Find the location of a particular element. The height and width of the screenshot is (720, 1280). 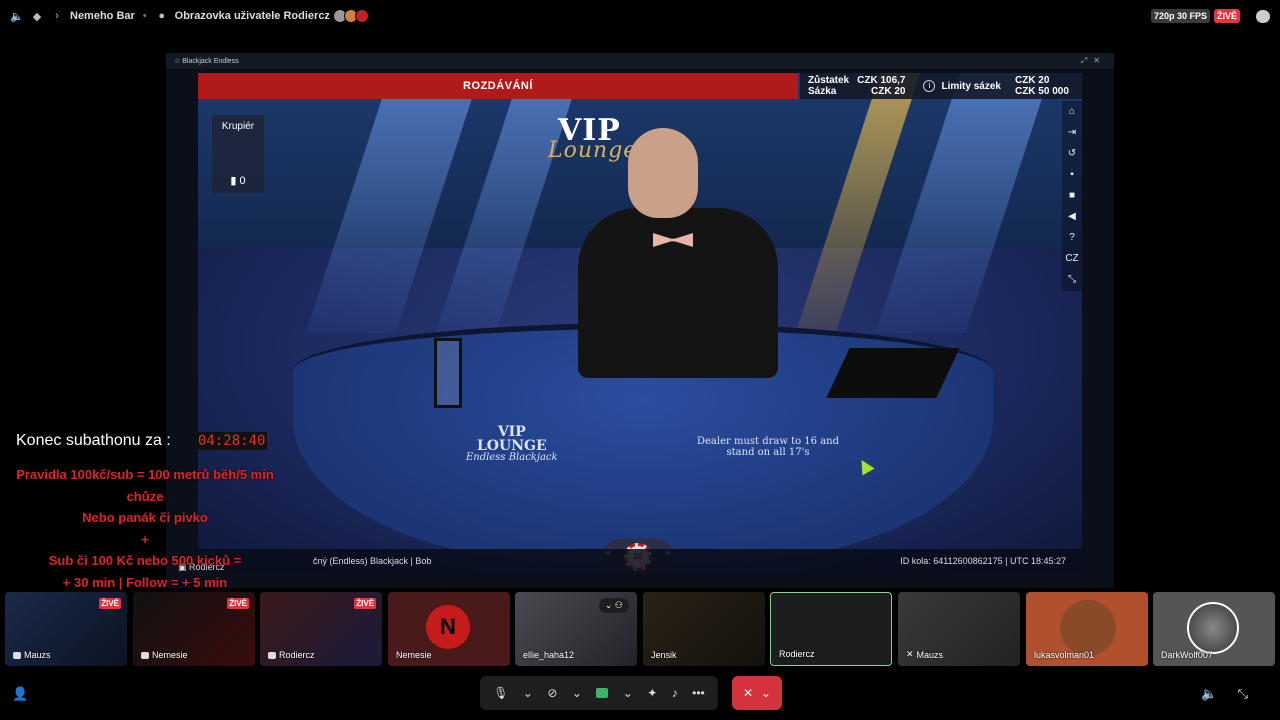

limit-min: CZK 20 is located at coordinates (1032, 80).